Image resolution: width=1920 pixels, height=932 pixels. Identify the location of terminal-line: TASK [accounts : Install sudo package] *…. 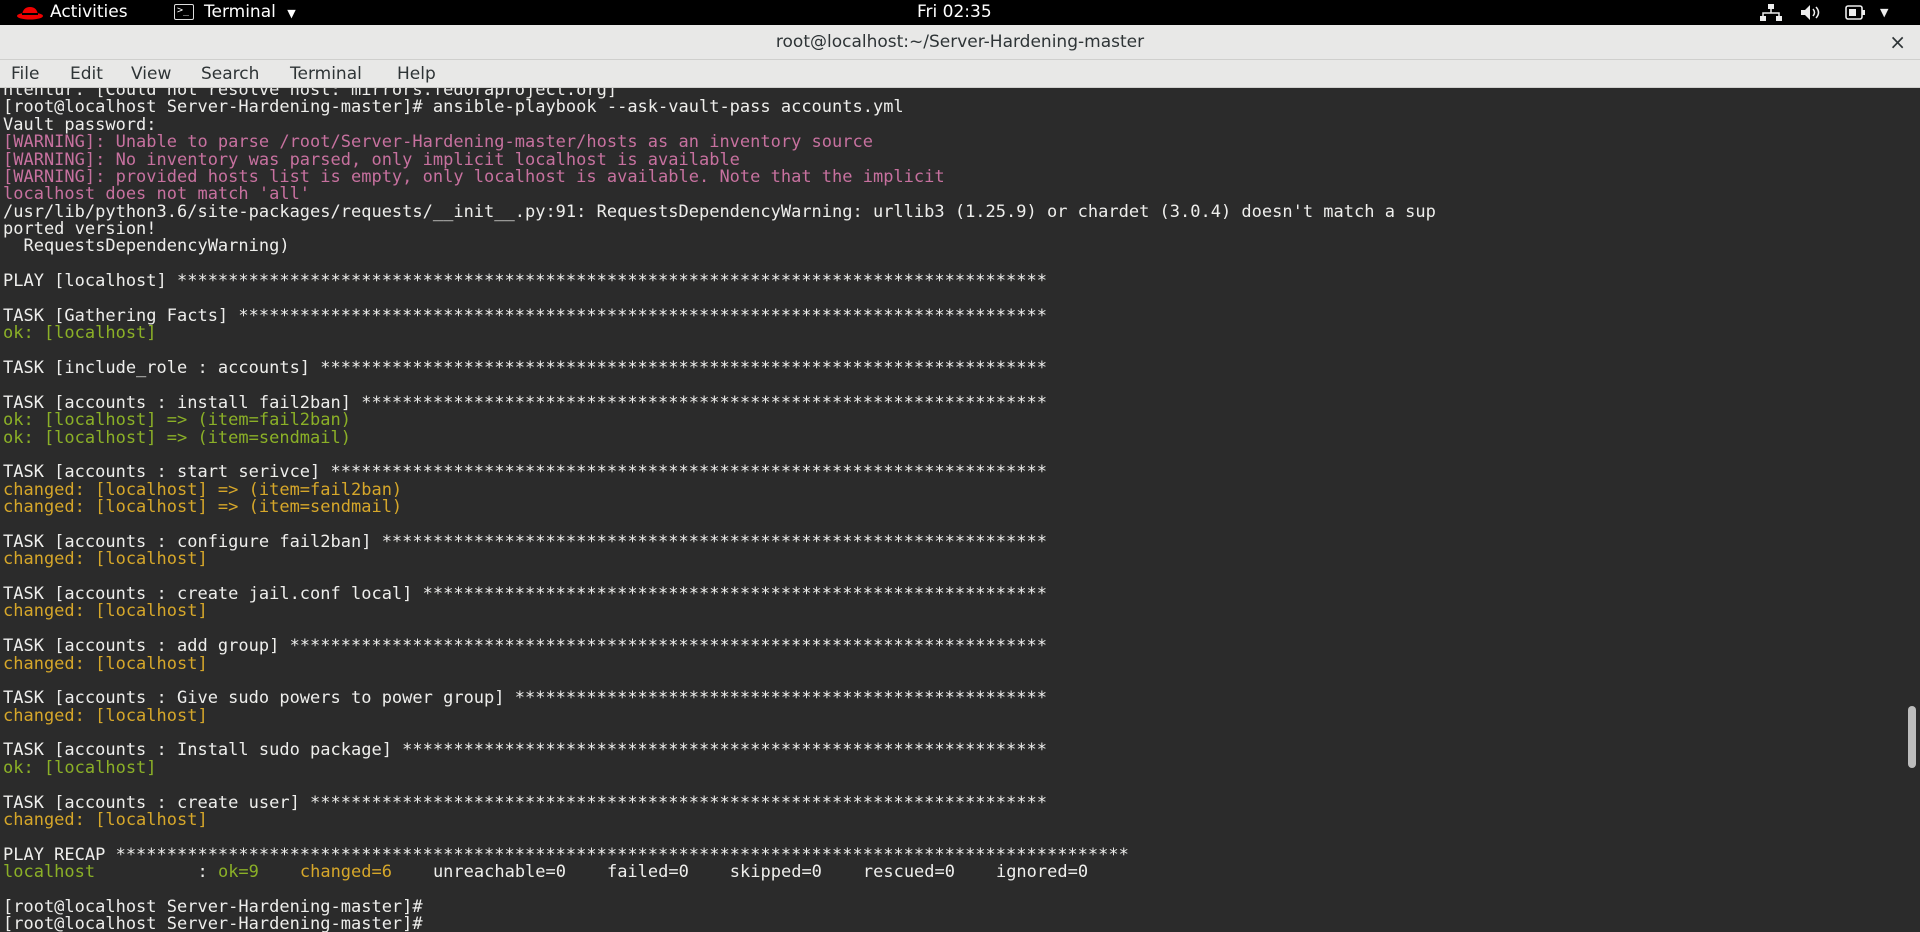
(525, 750).